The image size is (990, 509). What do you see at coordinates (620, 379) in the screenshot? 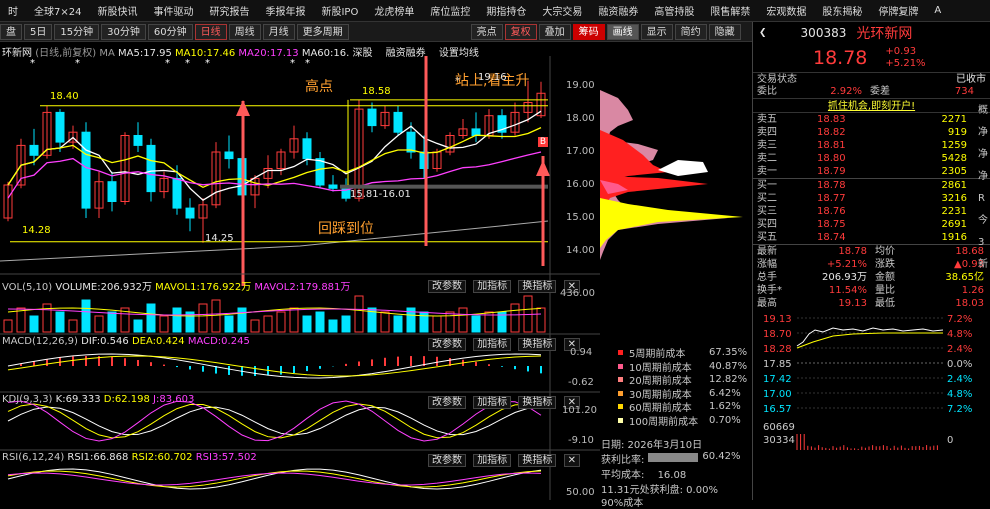
I see `legend-swatch` at bounding box center [620, 379].